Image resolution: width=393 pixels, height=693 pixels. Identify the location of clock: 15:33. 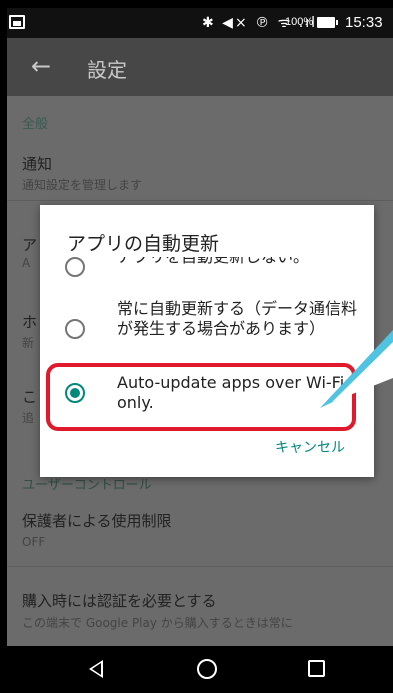
(364, 22).